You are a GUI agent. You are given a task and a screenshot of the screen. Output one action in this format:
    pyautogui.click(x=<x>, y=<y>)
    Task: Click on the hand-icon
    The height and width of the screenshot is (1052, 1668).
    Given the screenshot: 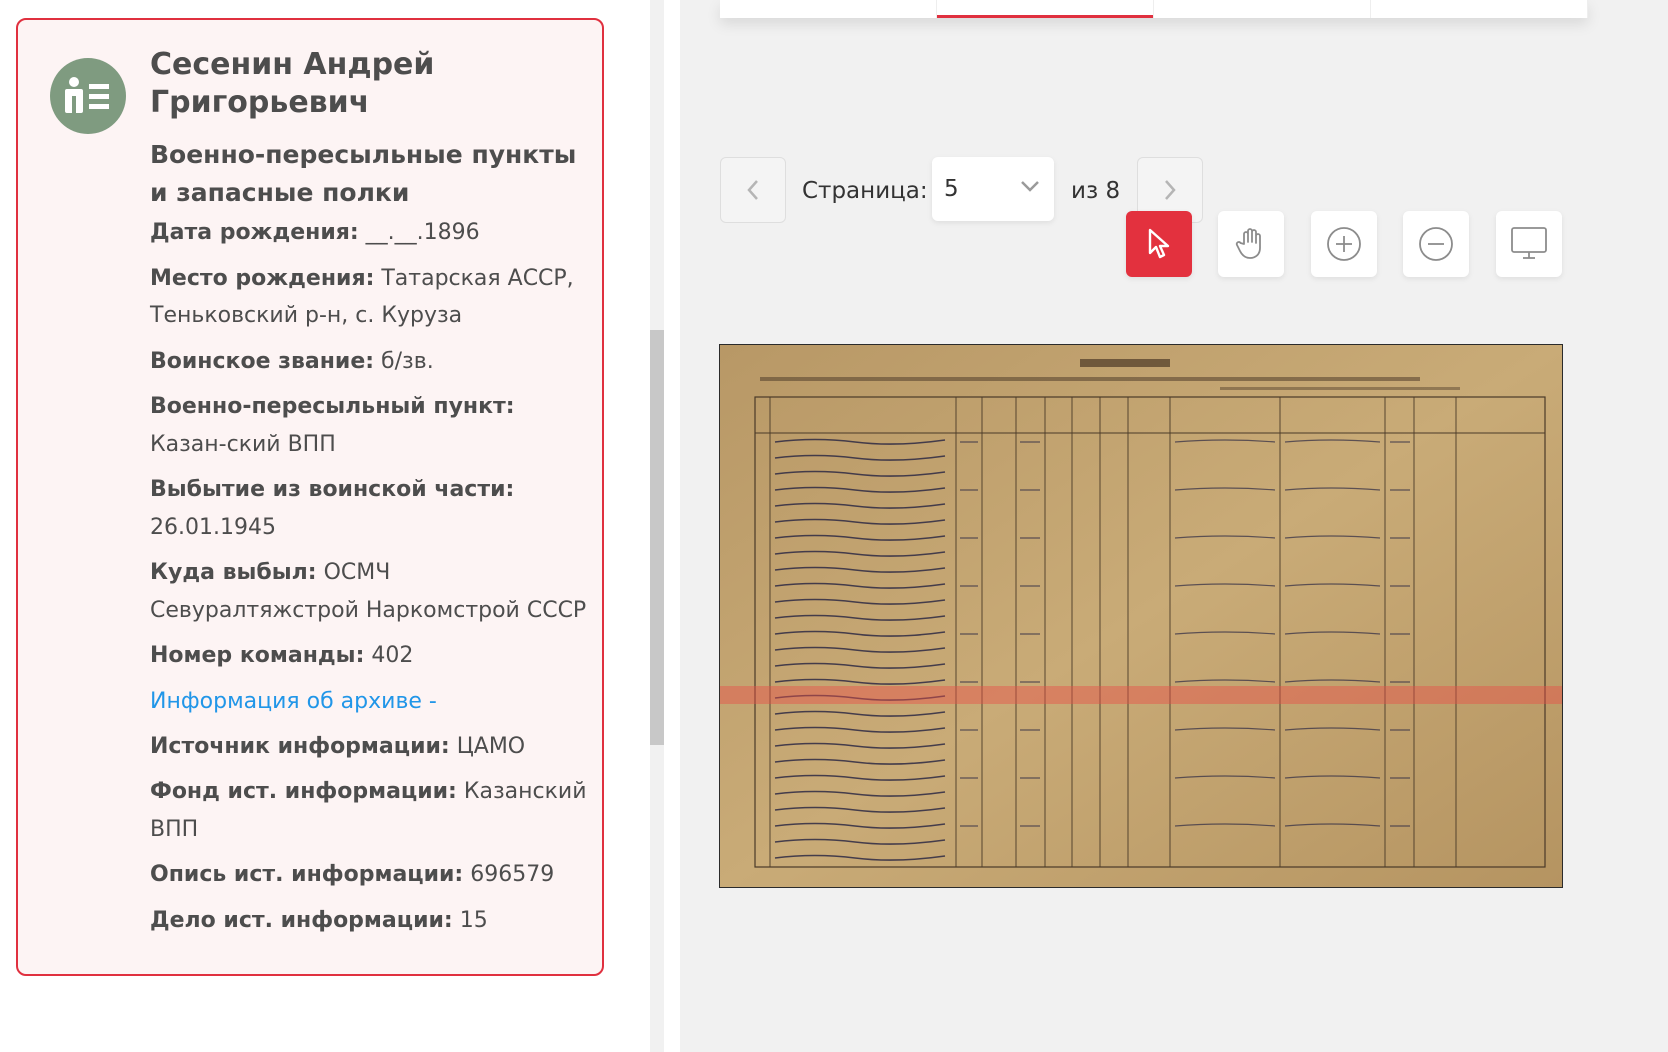 What is the action you would take?
    pyautogui.click(x=1248, y=243)
    